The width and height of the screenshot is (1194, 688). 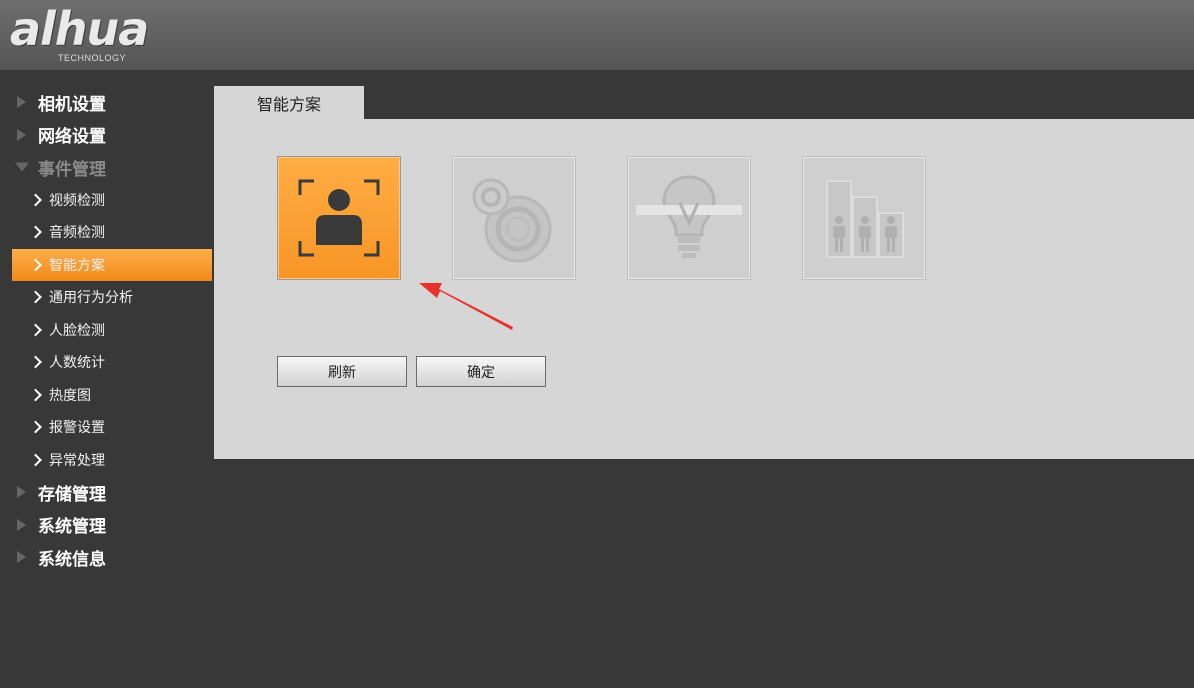 I want to click on sidebar-item-label: 异常处理, so click(x=77, y=460).